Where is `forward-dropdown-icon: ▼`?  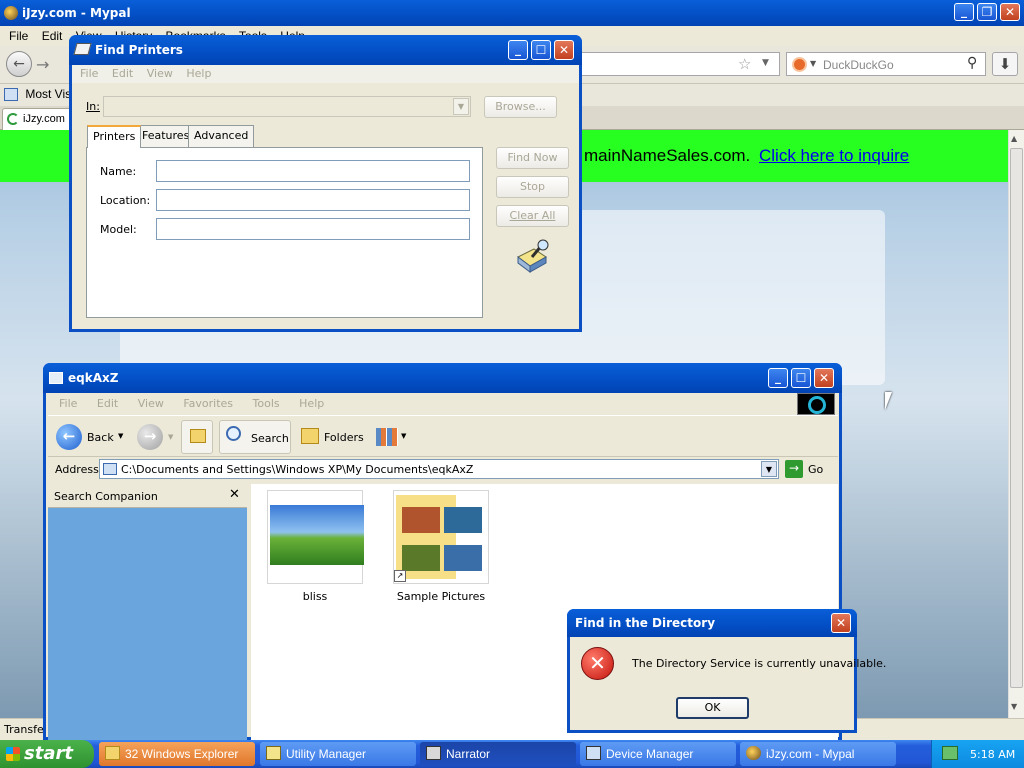
forward-dropdown-icon: ▼ is located at coordinates (170, 437).